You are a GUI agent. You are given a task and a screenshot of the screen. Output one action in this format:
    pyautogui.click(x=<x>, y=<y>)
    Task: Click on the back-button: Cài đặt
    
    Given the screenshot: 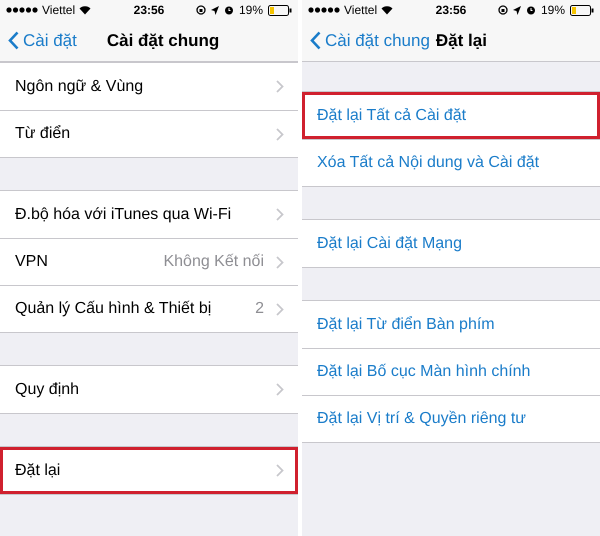 What is the action you would take?
    pyautogui.click(x=38, y=41)
    